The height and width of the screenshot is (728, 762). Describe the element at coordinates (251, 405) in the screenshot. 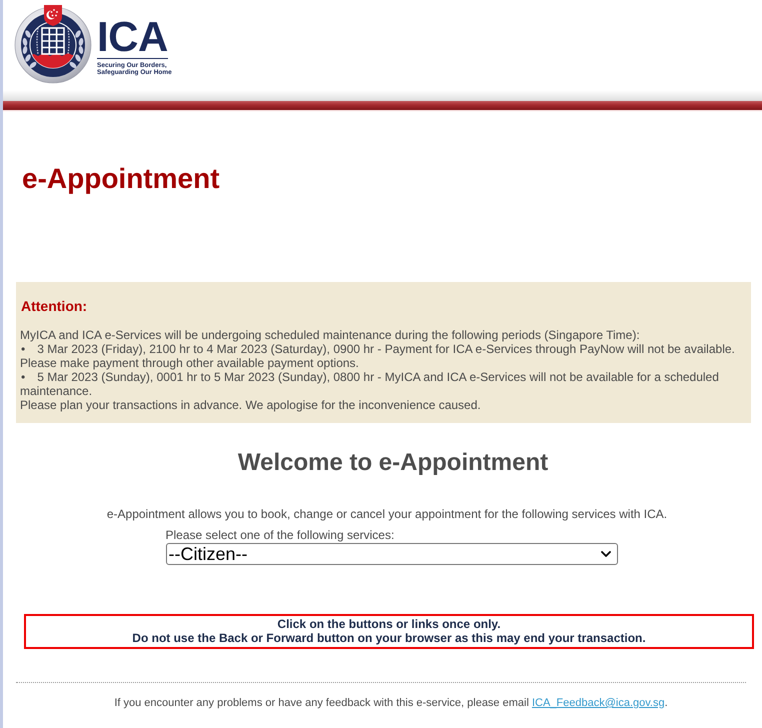

I see `notice-text: Please plan your transactions in advance. We apologise for the inconvenience caused.` at that location.